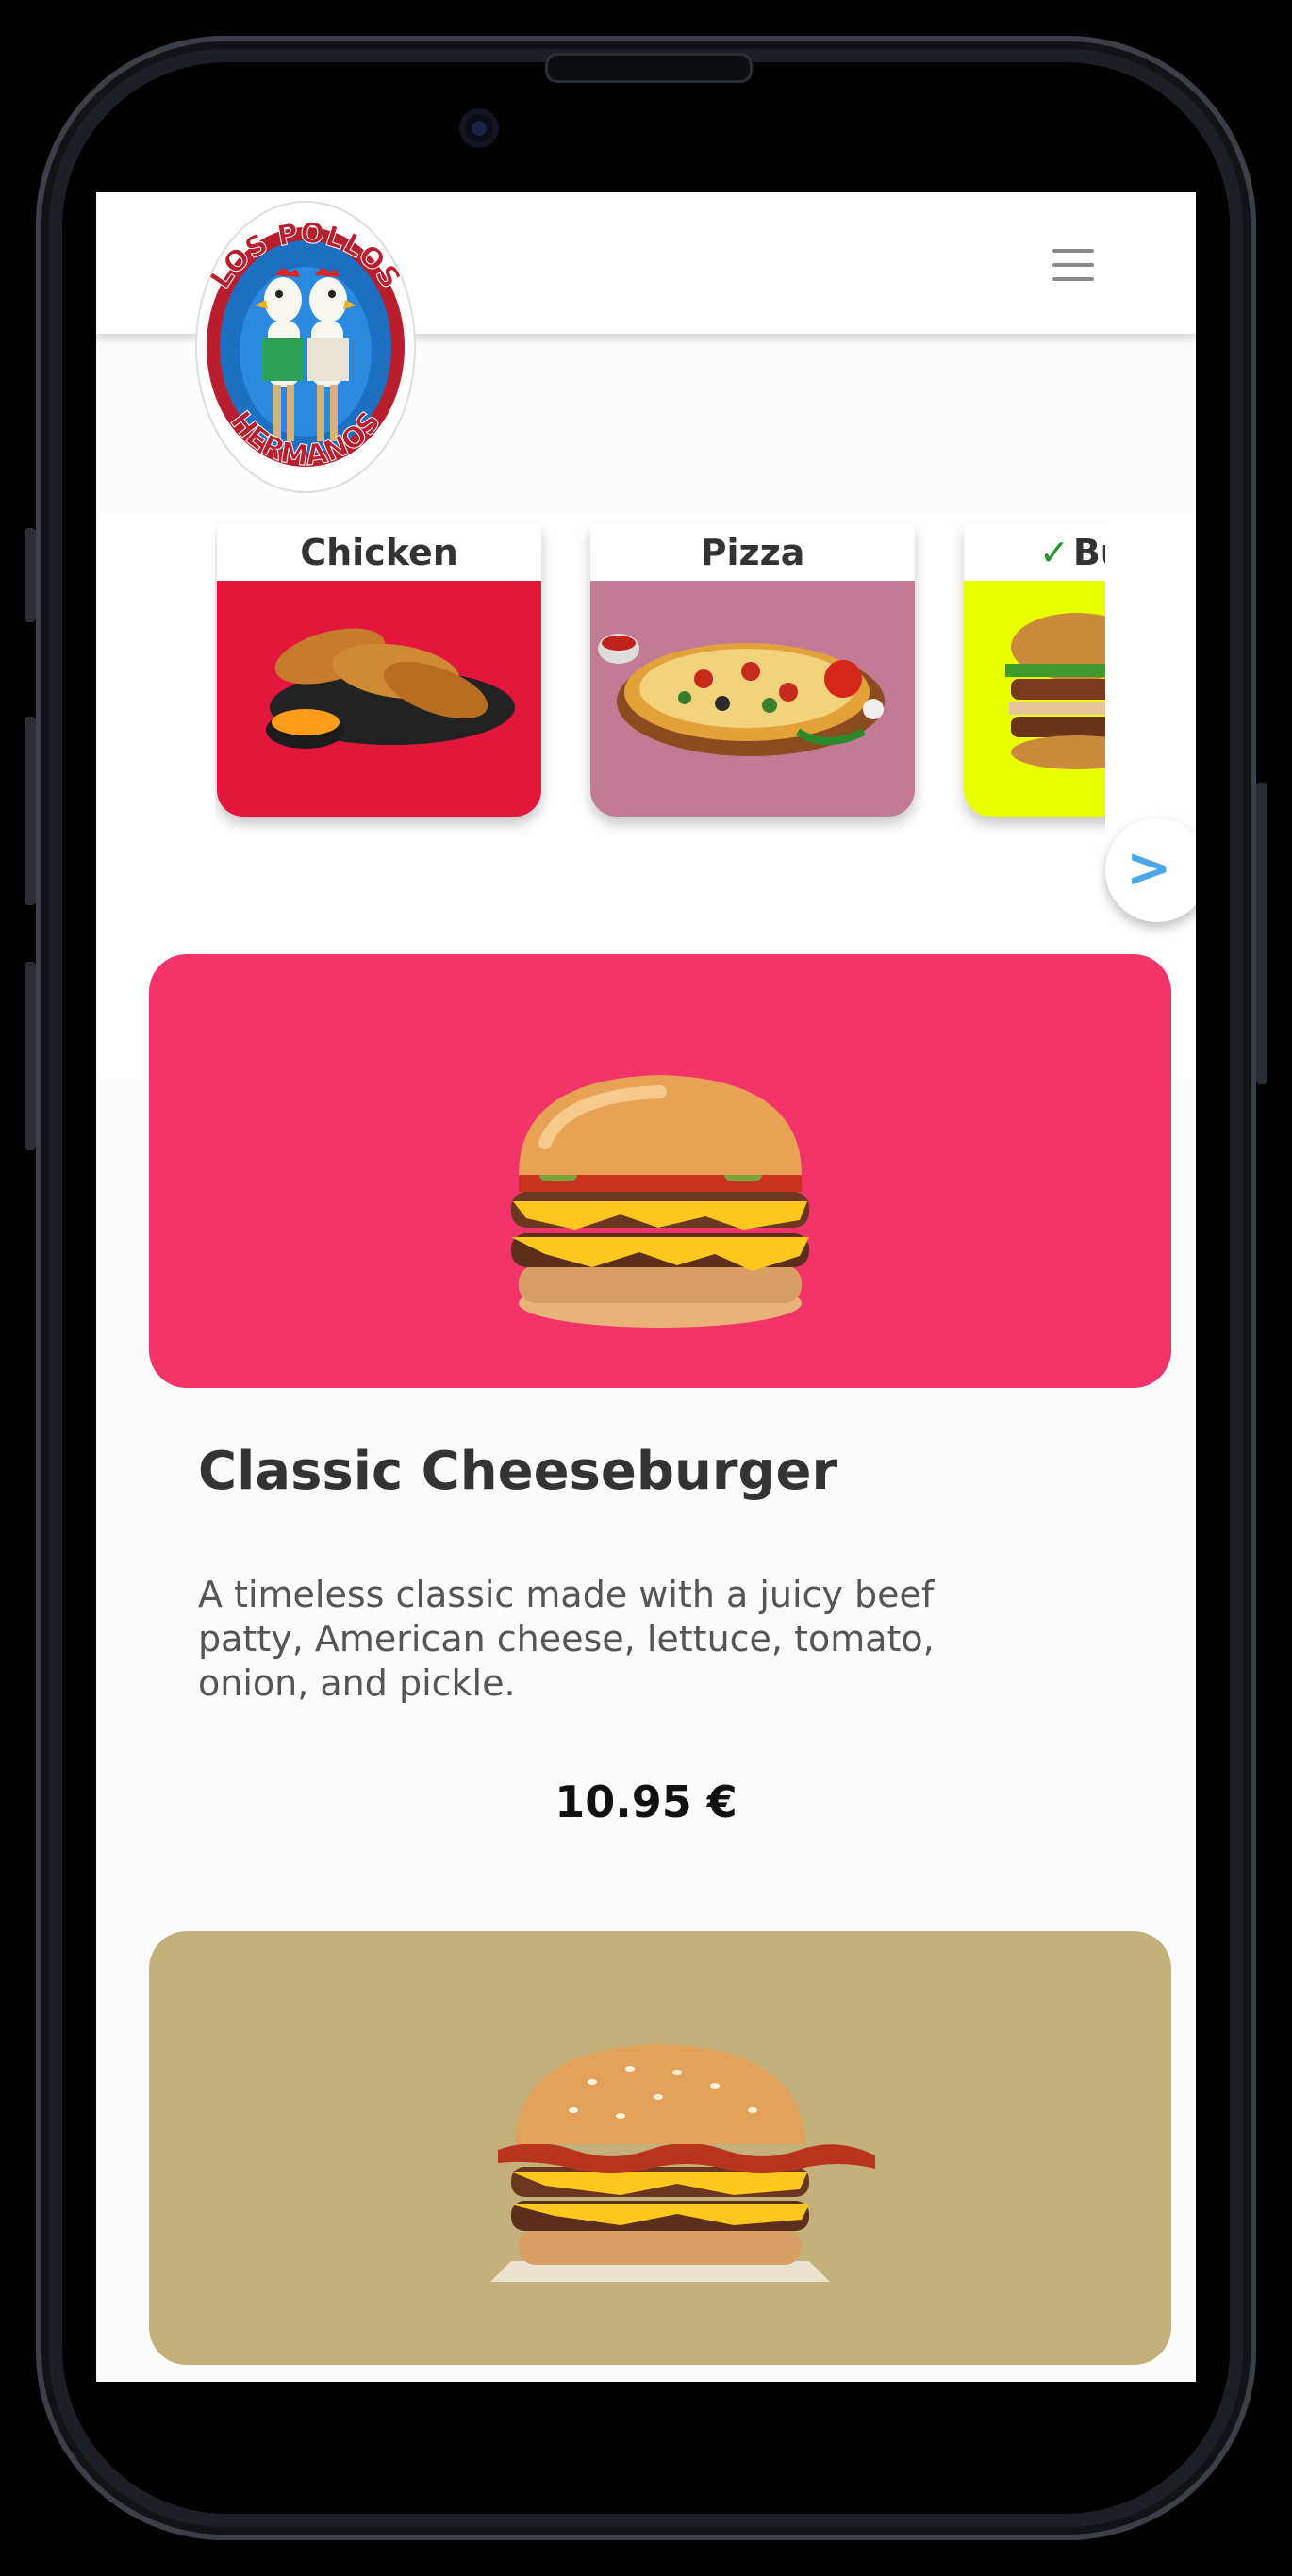 Image resolution: width=1292 pixels, height=2576 pixels. Describe the element at coordinates (1261, 933) in the screenshot. I see `phone-power-button` at that location.